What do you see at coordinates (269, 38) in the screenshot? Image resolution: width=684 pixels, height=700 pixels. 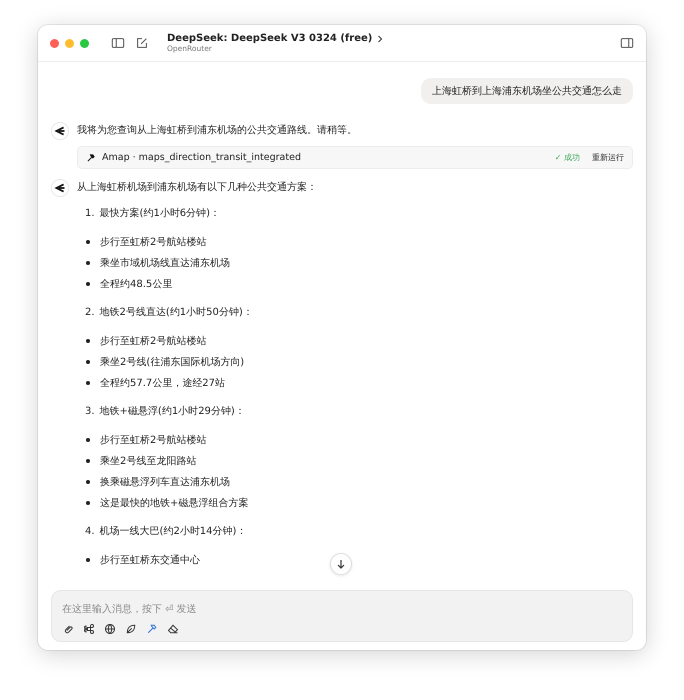 I see `window-title: DeepSeek: DeepSeek V3 0324 (free)` at bounding box center [269, 38].